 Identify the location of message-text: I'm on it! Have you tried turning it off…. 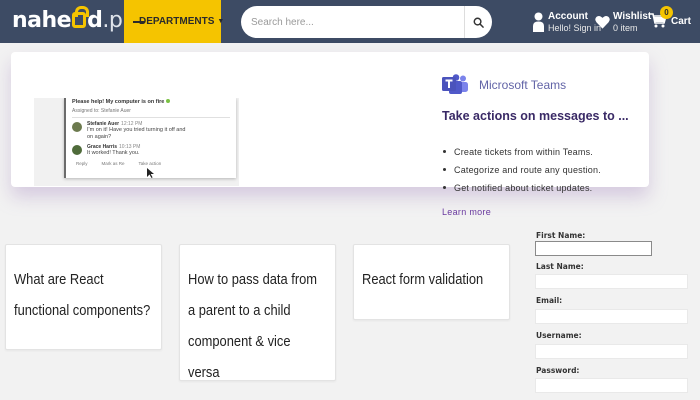
(136, 133).